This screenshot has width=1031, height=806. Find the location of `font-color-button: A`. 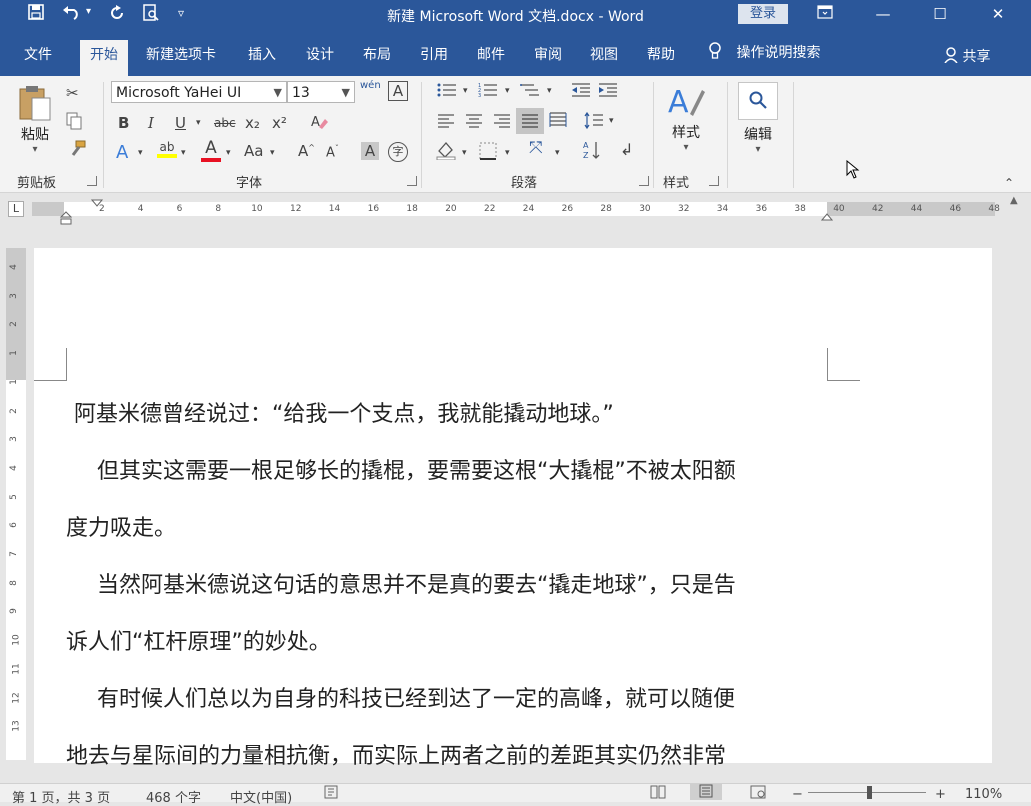

font-color-button: A is located at coordinates (211, 150).